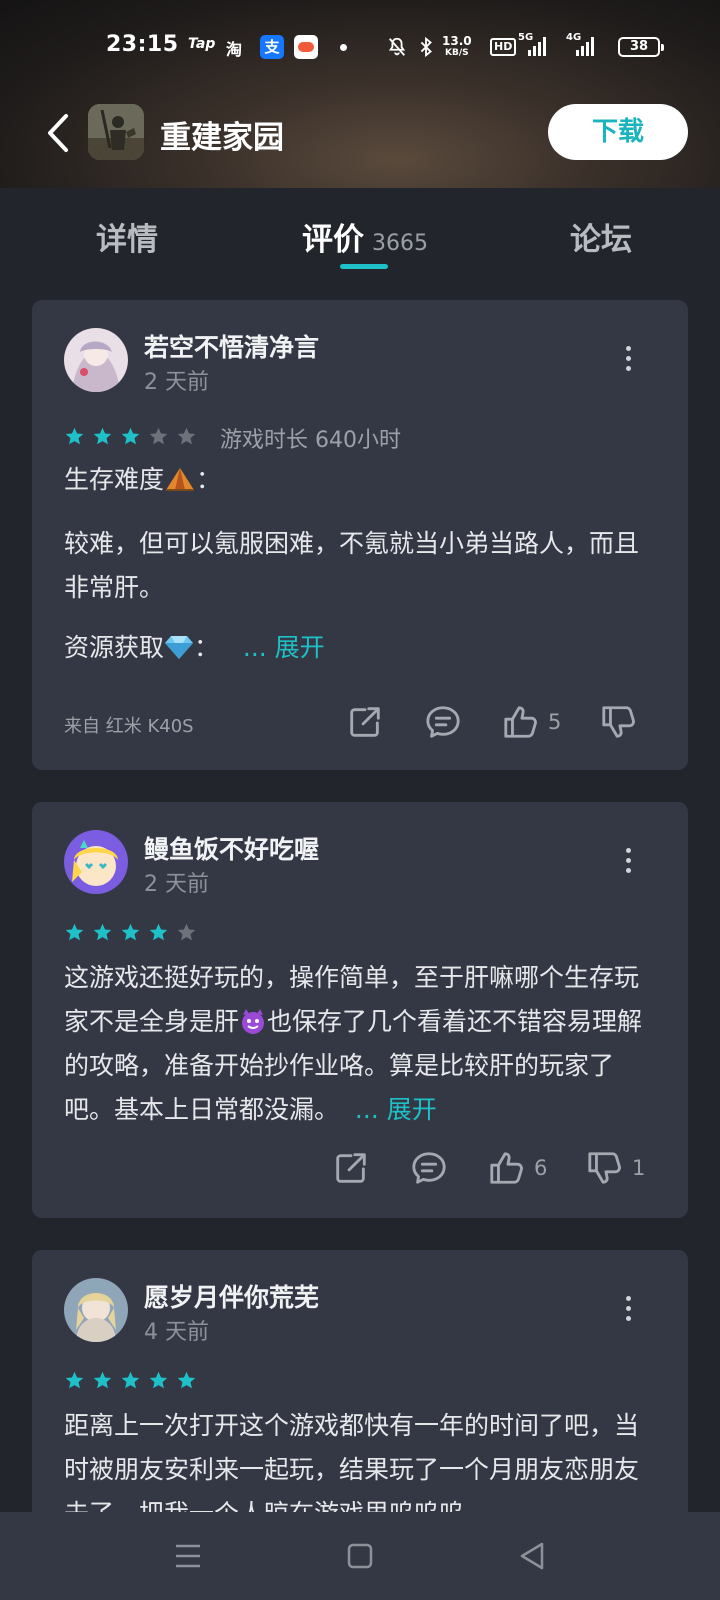 This screenshot has width=720, height=1600. Describe the element at coordinates (127, 236) in the screenshot. I see `tab-details: 详情` at that location.